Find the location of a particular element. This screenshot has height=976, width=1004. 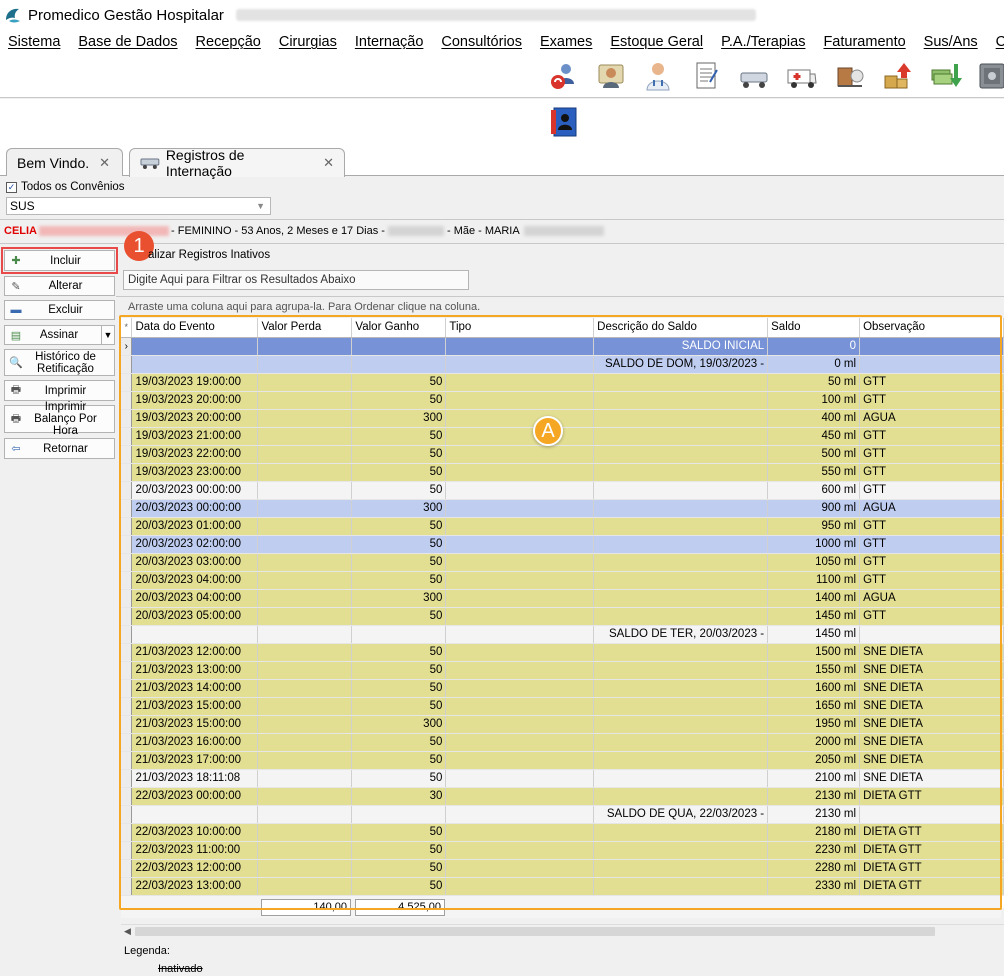

ambulance-bed-icon is located at coordinates (754, 76).